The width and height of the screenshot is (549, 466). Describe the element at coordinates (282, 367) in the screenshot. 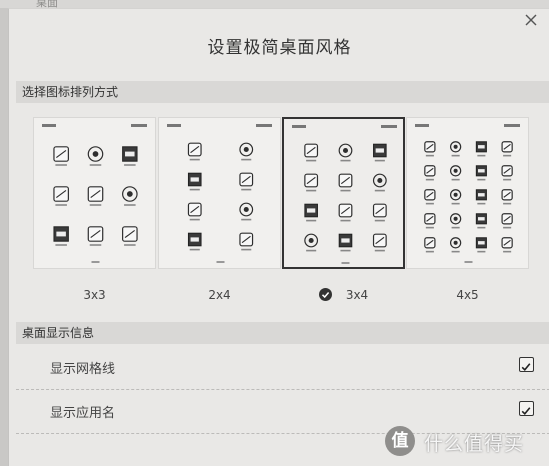

I see `toggle-row-show-gridlines: 显示网格线` at that location.